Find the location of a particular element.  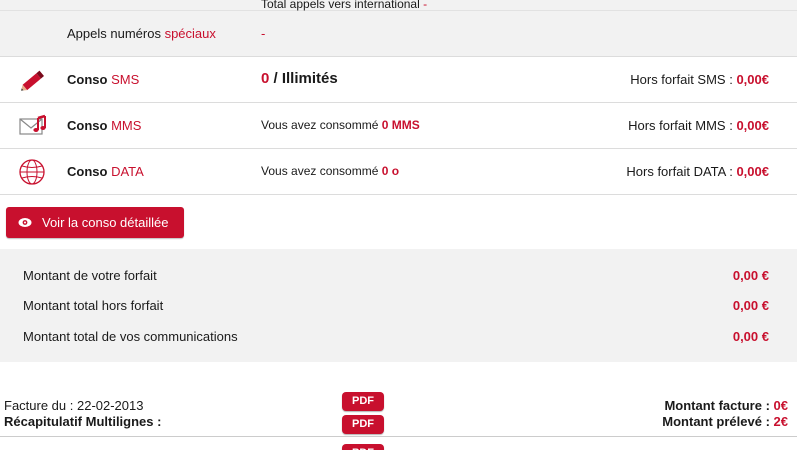

international-calls-label: Total appels vers international is located at coordinates (340, 5).